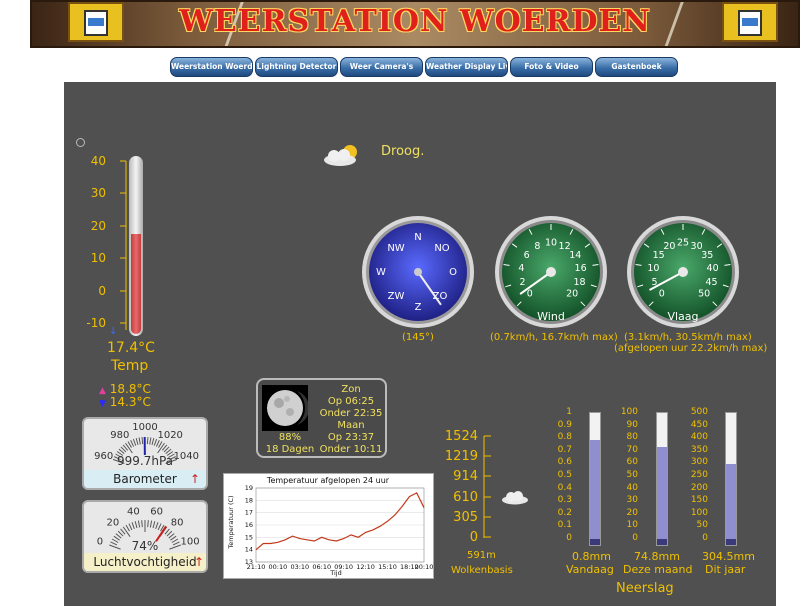 Image resolution: width=800 pixels, height=614 pixels. Describe the element at coordinates (340, 521) in the screenshot. I see `temperature-series-line` at that location.